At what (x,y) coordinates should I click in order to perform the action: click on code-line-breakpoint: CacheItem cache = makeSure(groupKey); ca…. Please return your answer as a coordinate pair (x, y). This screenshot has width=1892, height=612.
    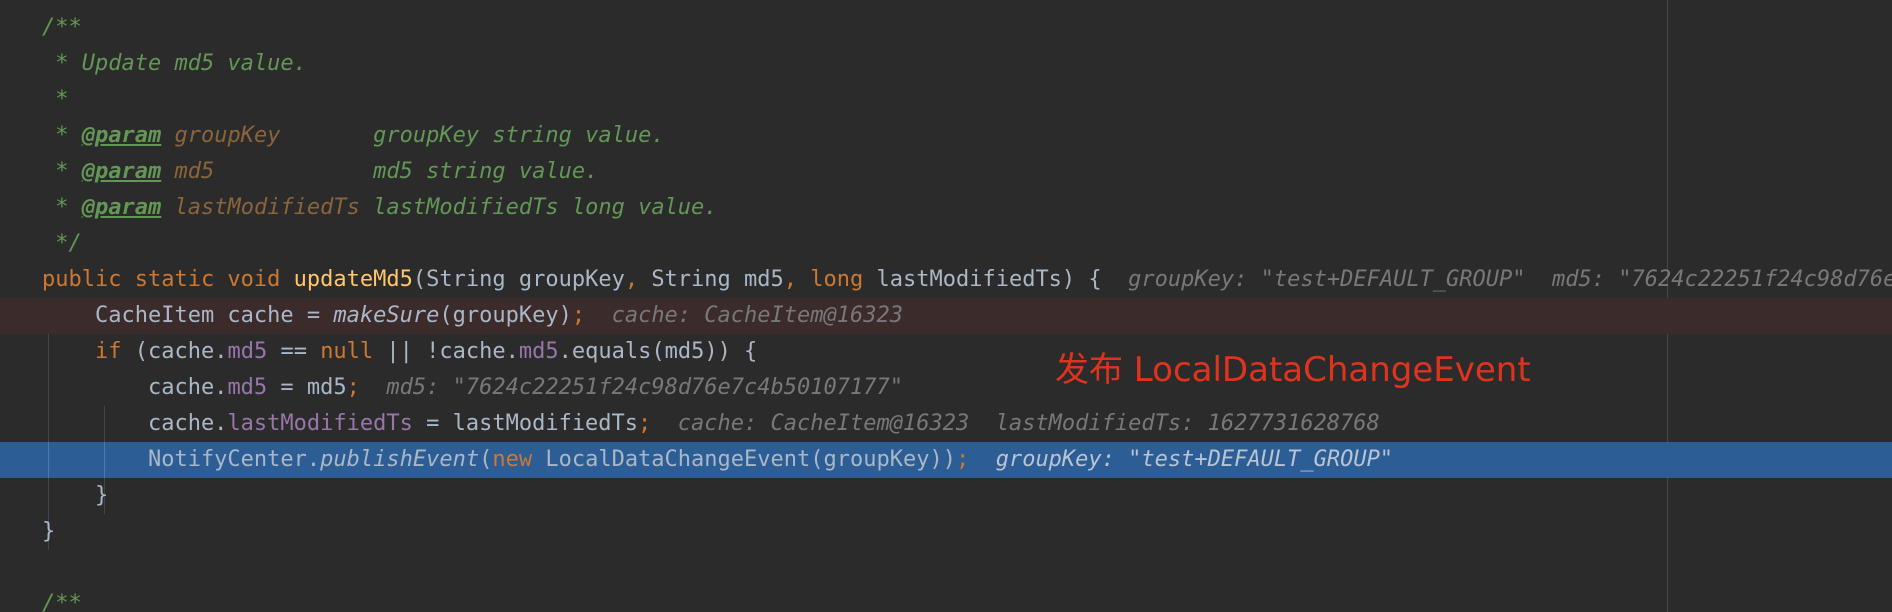
    Looking at the image, I should click on (946, 316).